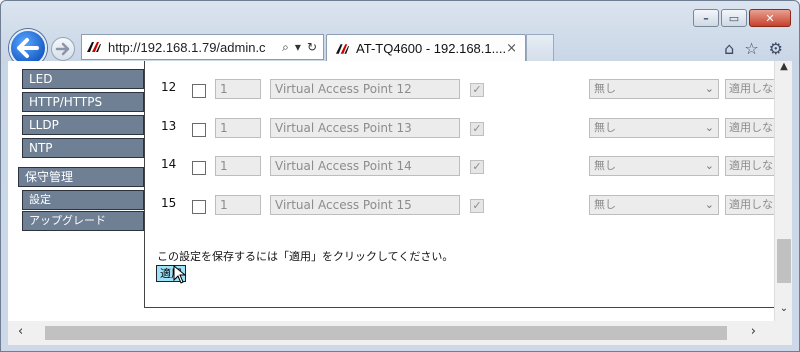 The image size is (800, 352). I want to click on dropdown-icon: ▾, so click(298, 47).